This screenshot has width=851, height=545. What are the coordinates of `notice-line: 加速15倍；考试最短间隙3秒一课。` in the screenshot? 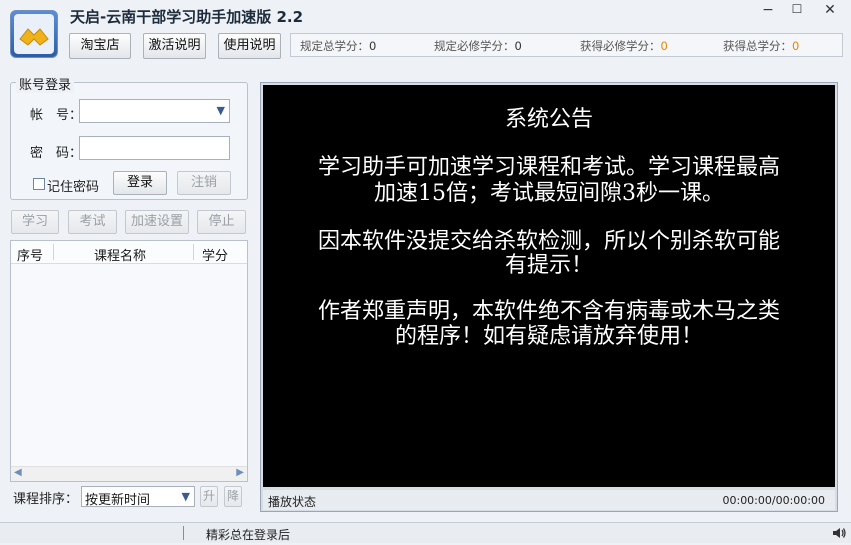 It's located at (549, 193).